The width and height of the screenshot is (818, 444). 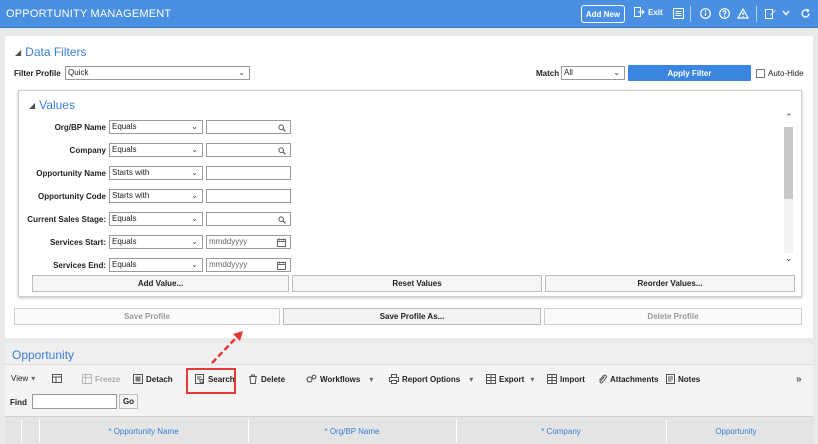 What do you see at coordinates (736, 431) in the screenshot?
I see `column-opportunity: Opportunity` at bounding box center [736, 431].